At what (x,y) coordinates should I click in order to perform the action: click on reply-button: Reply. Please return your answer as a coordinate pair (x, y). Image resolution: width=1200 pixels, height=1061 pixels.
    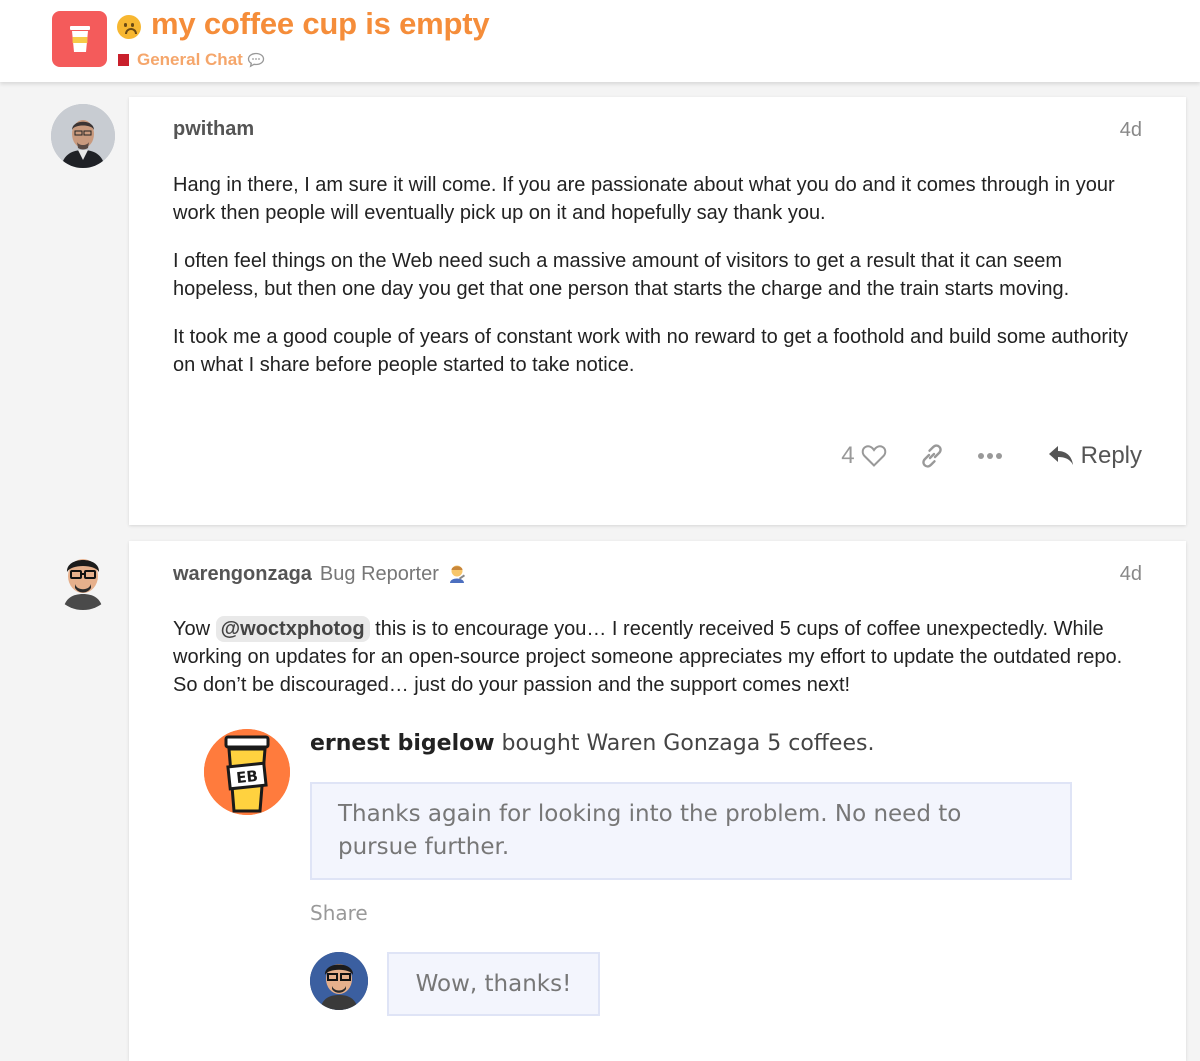
    Looking at the image, I should click on (1094, 456).